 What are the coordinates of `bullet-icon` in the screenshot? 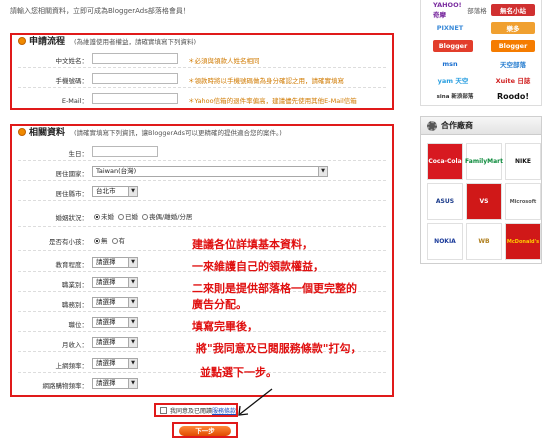 It's located at (22, 131).